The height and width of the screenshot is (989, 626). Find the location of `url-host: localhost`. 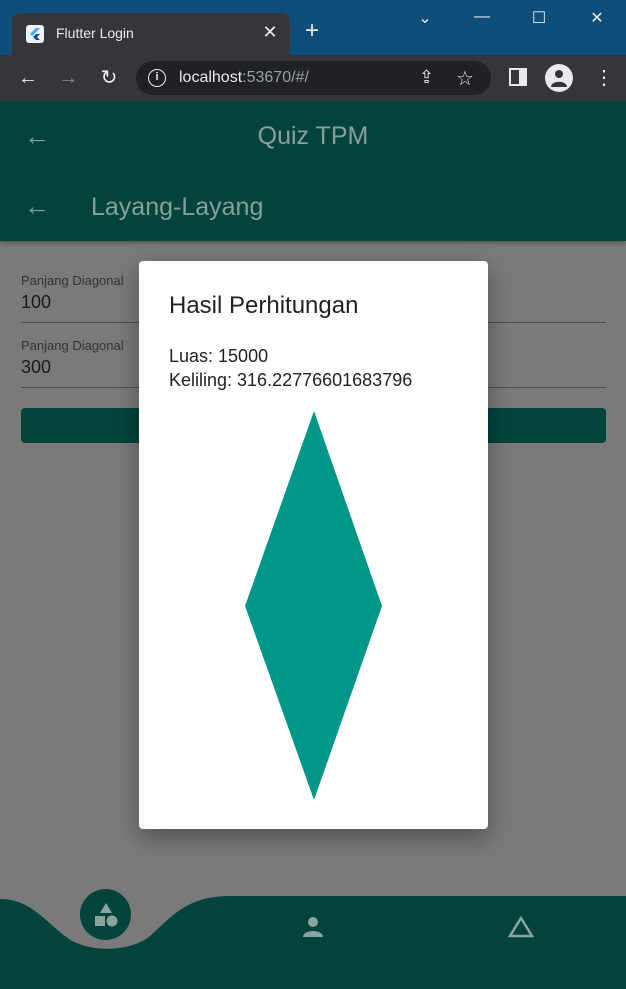

url-host: localhost is located at coordinates (211, 77).